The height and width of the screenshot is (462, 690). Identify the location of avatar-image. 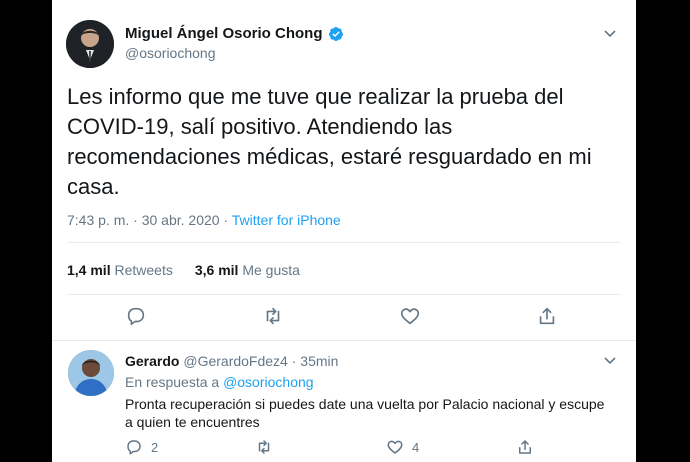
(90, 44).